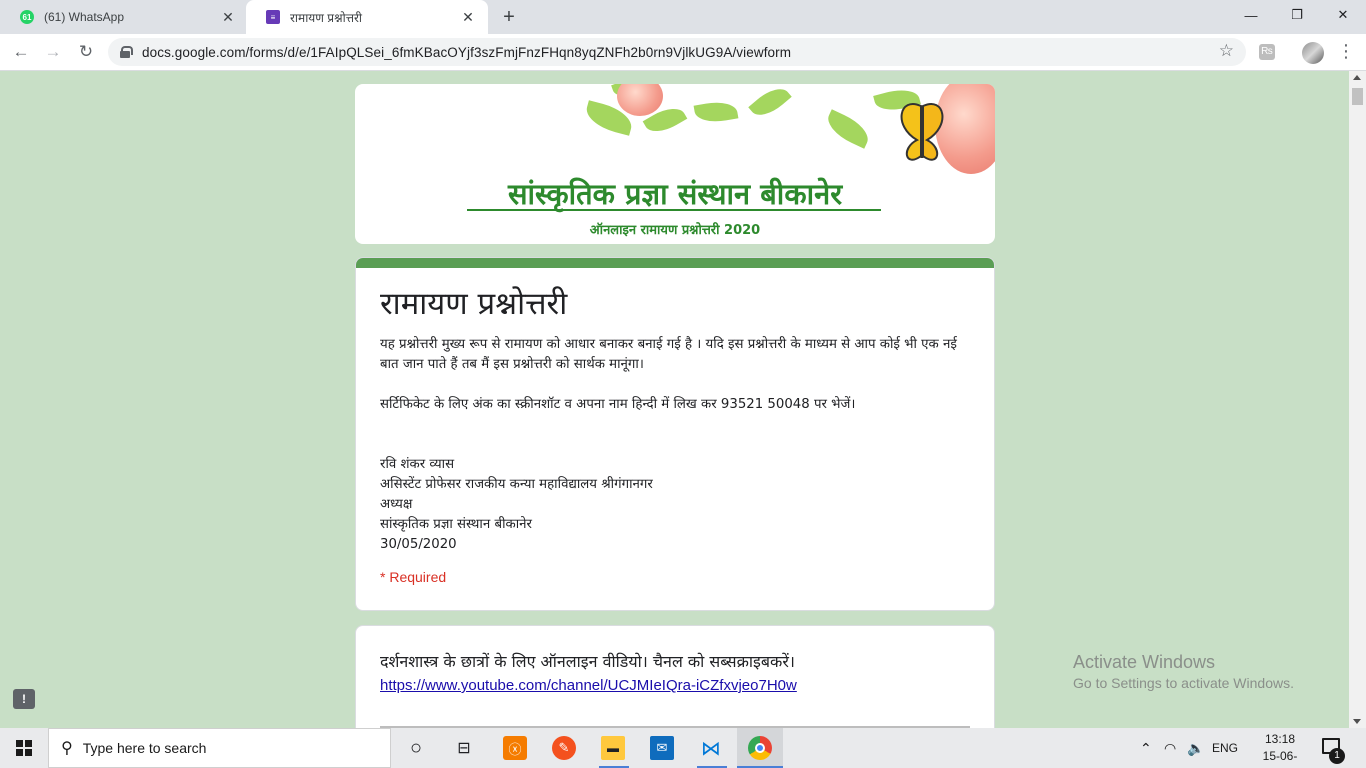  I want to click on header-subtitle: ऑनलाइन रामायण प्रश्नोत्तरी 2020, so click(675, 230).